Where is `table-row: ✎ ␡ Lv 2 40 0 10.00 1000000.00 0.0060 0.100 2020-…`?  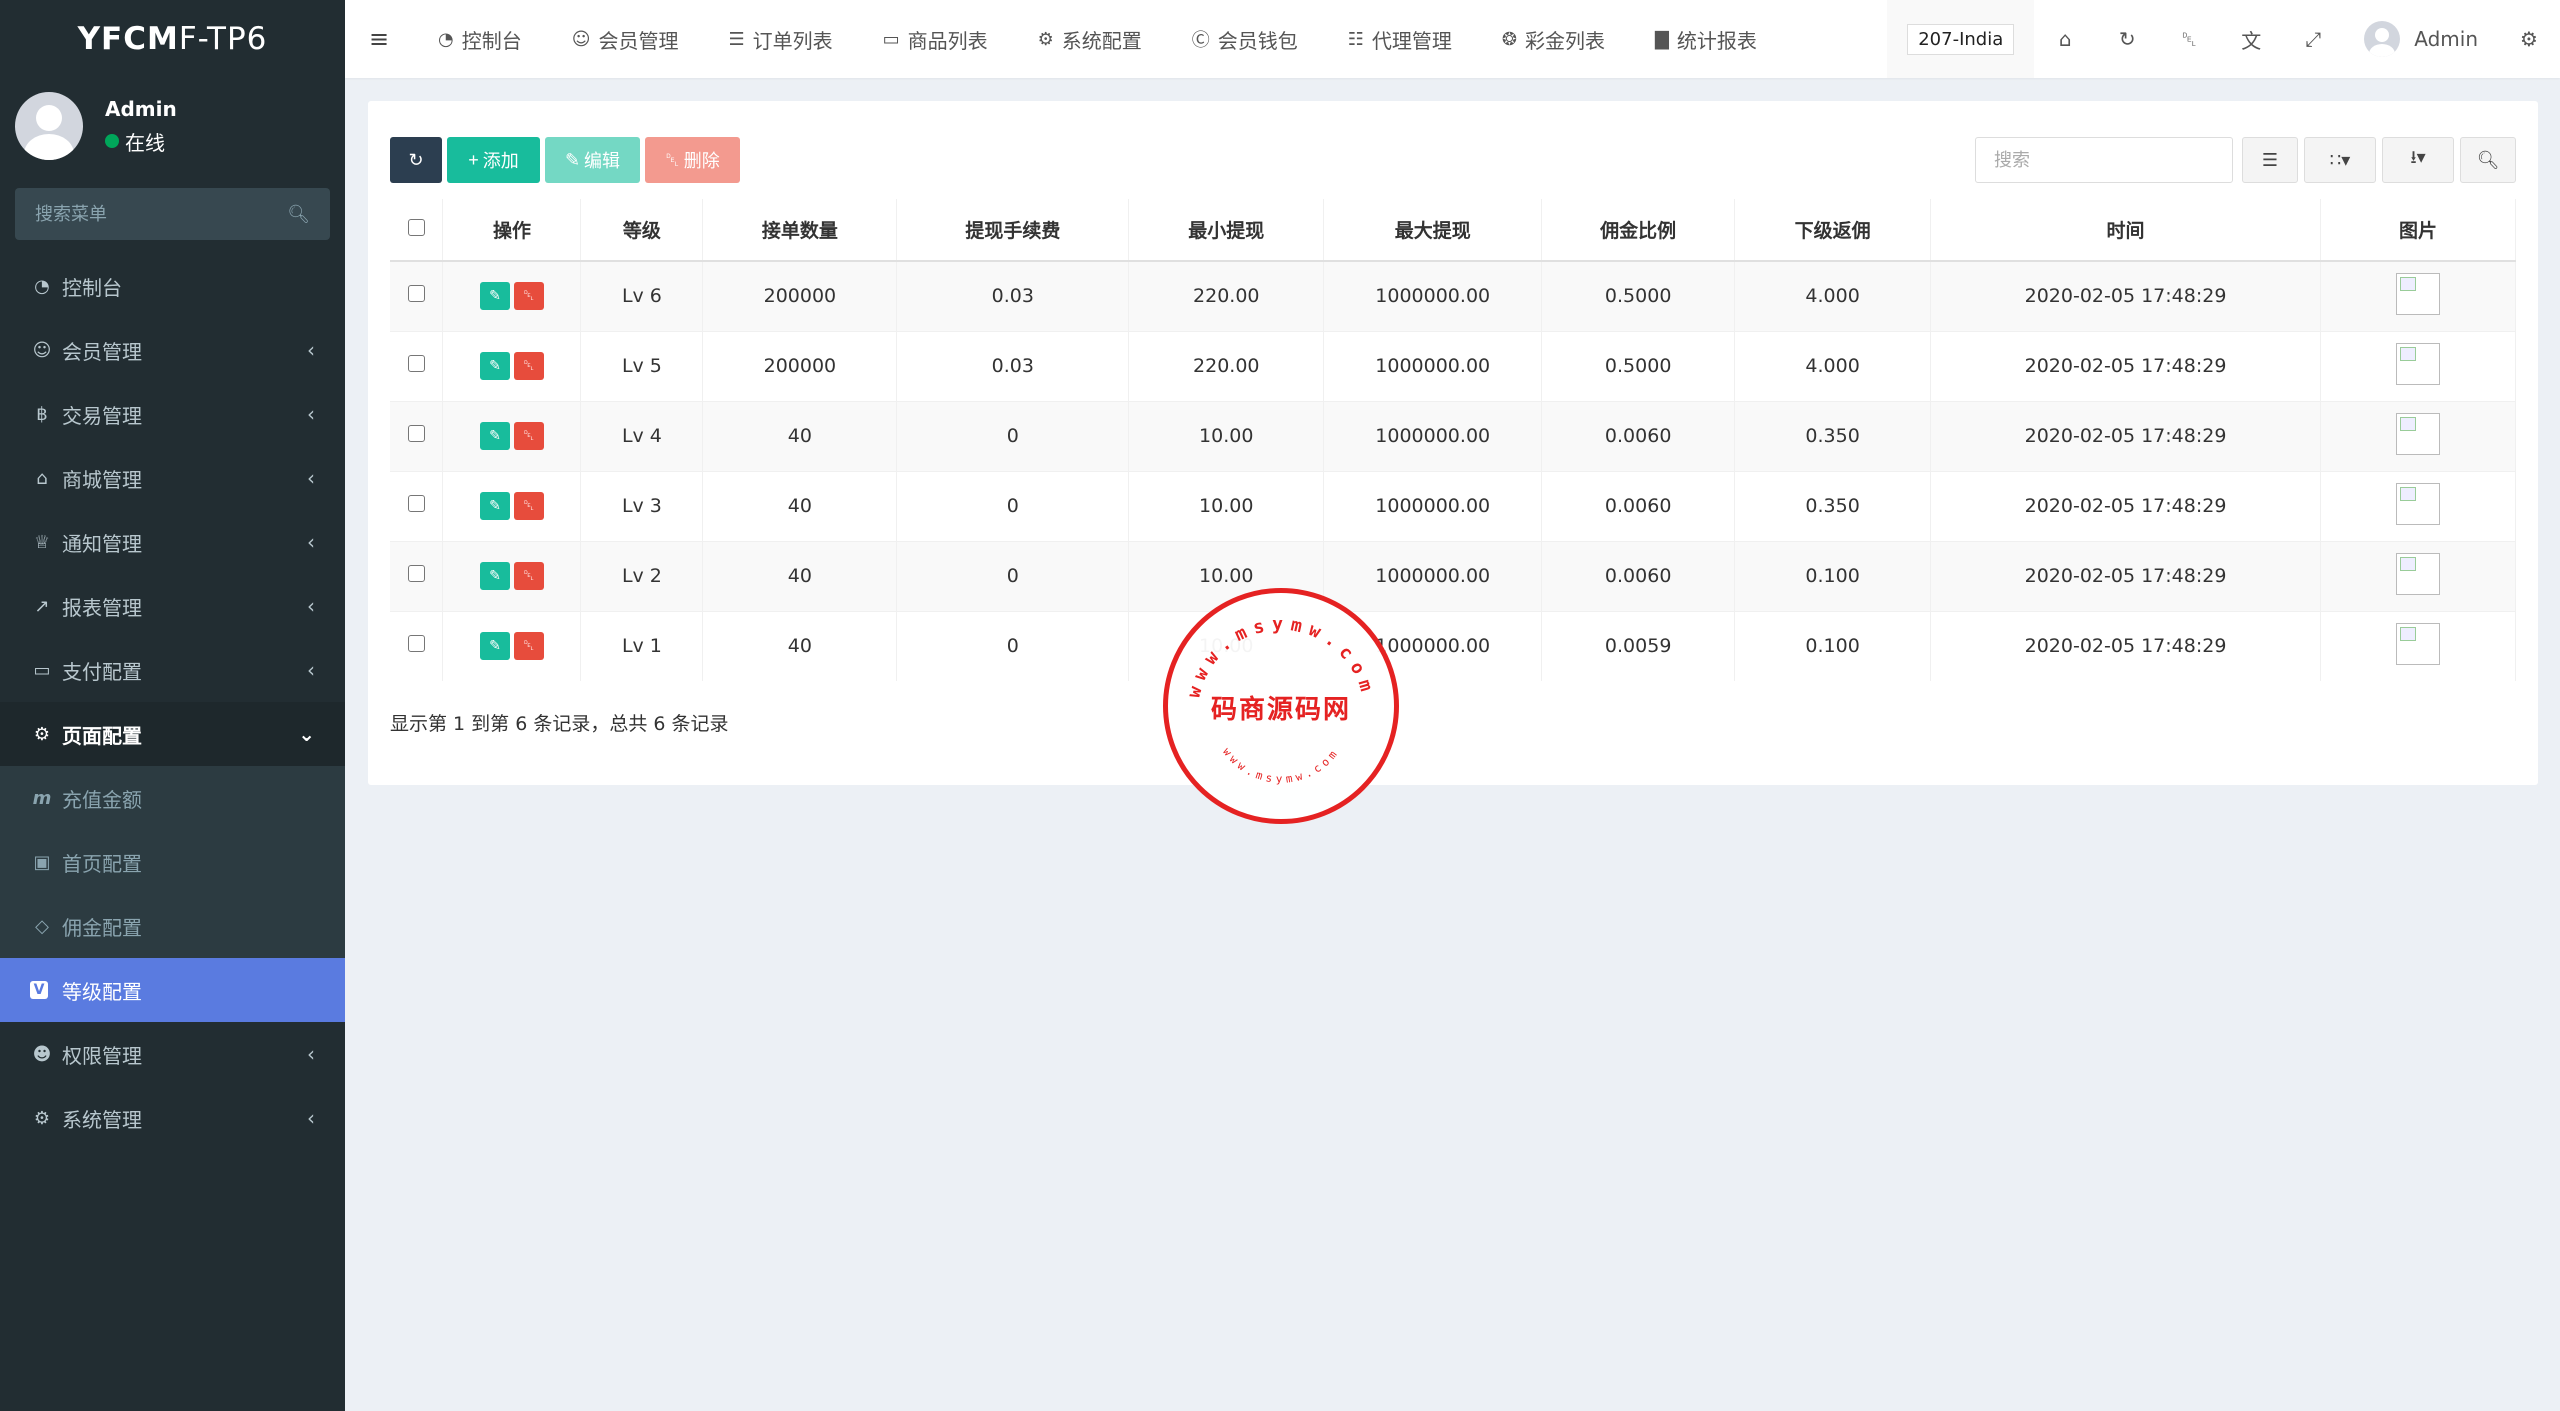
table-row: ✎ ␡ Lv 2 40 0 10.00 1000000.00 0.0060 0.100 2020-… is located at coordinates (1453, 575).